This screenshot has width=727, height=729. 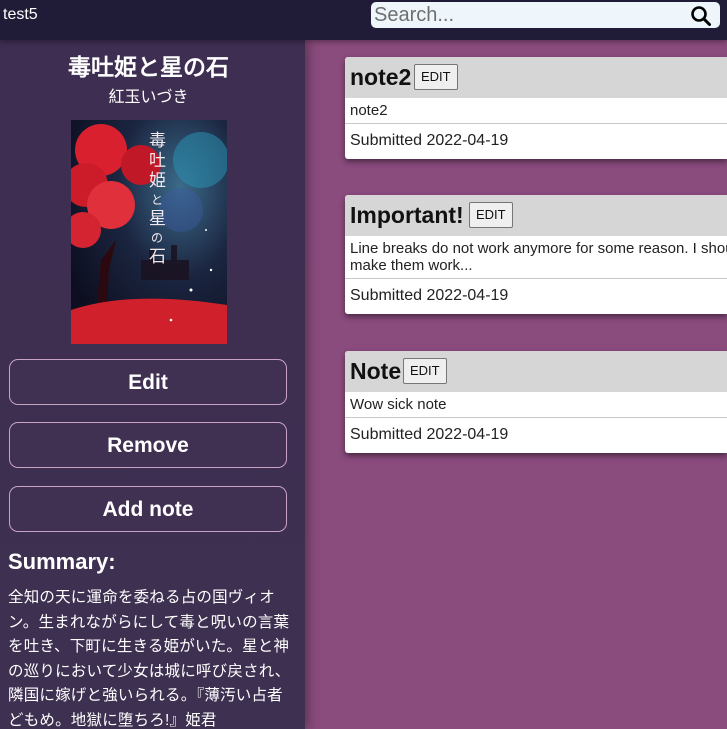 What do you see at coordinates (536, 215) in the screenshot?
I see `note-header: Important! EDIT` at bounding box center [536, 215].